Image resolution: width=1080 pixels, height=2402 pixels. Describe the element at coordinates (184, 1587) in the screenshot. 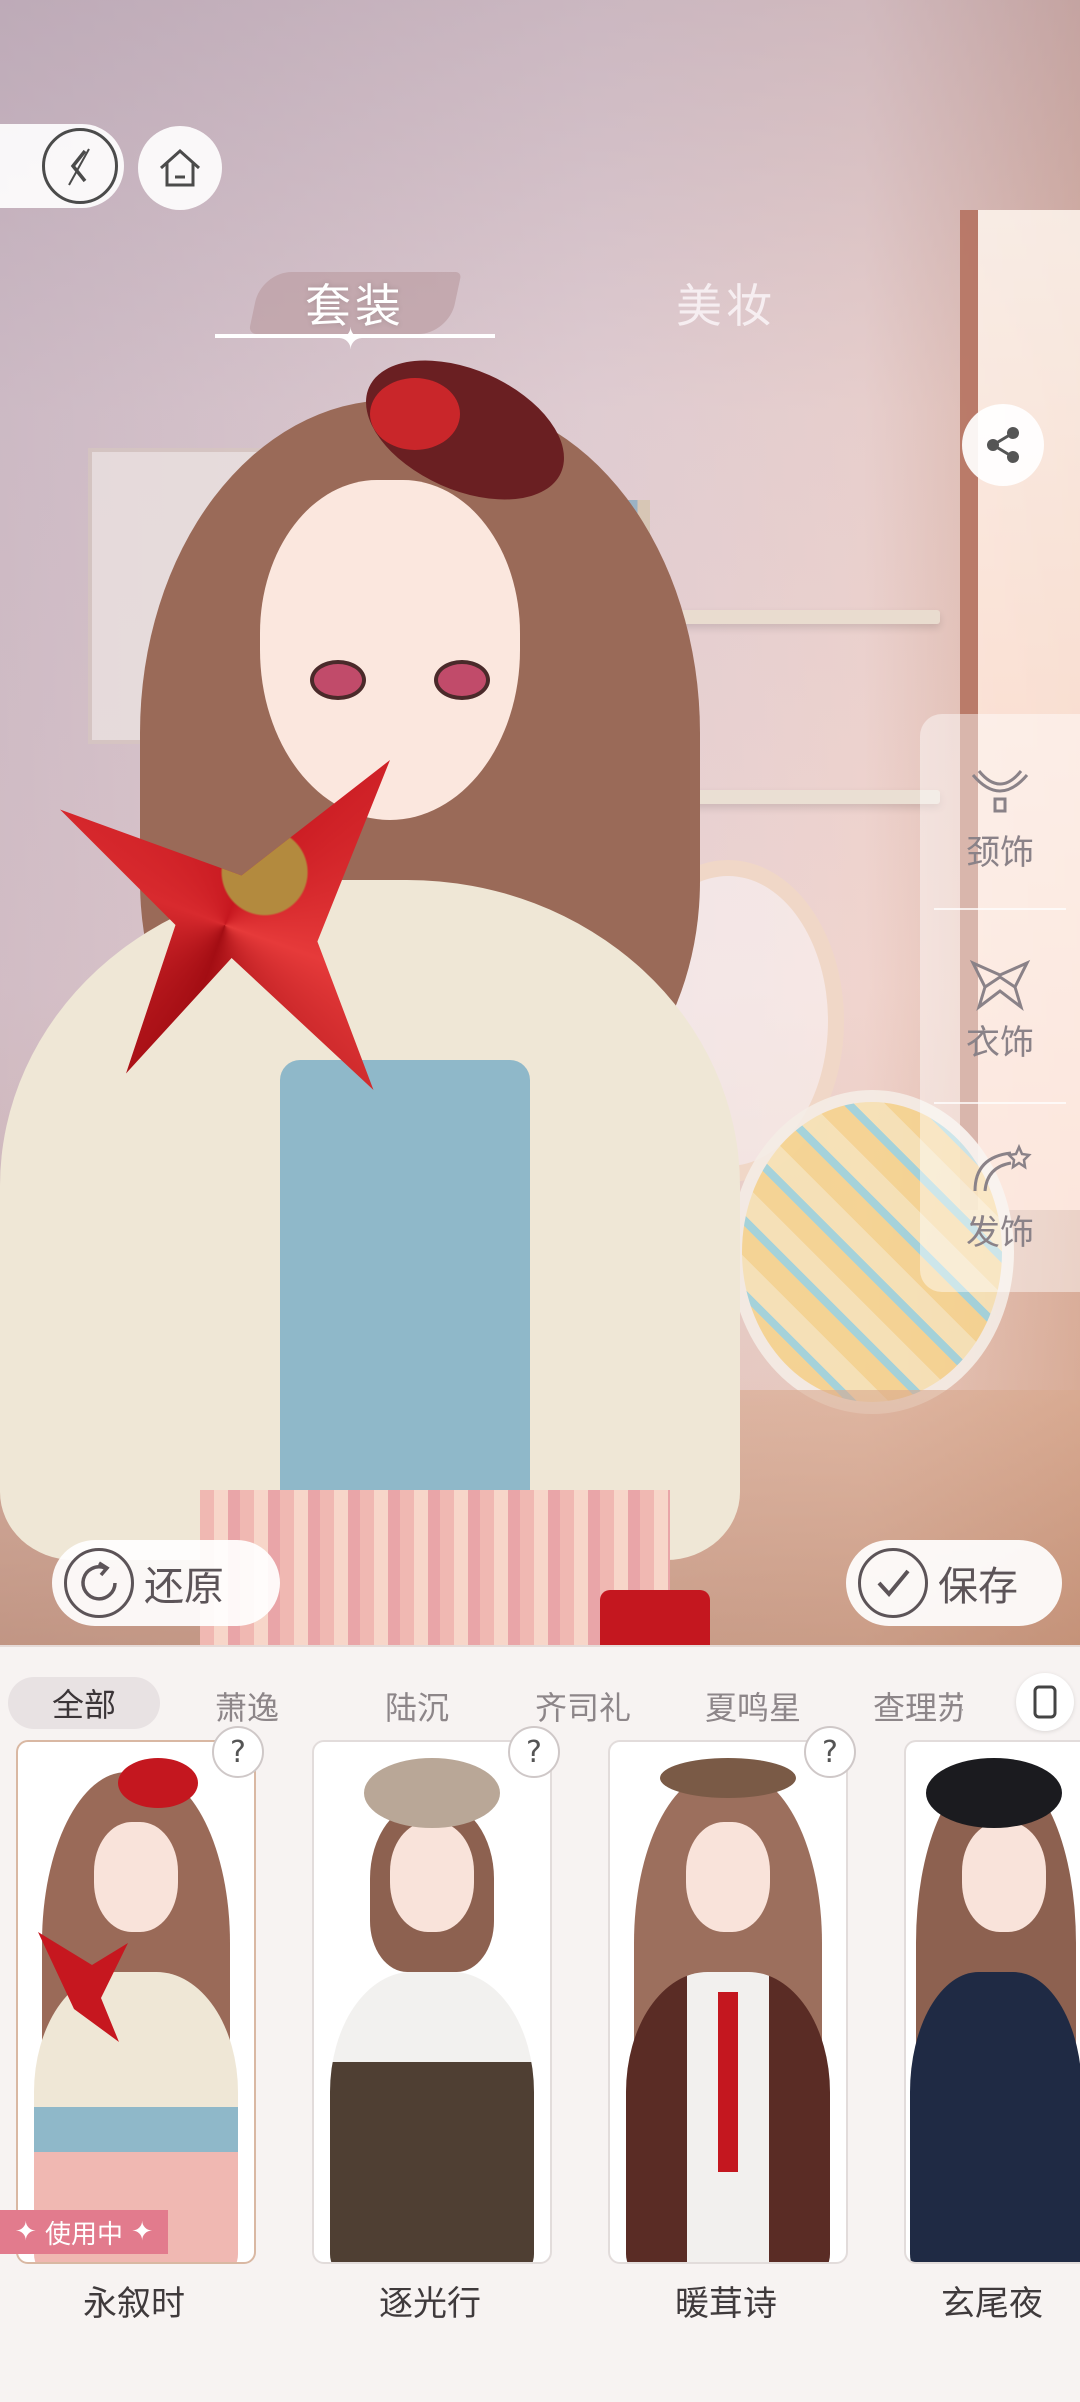

I see `restore-label: 还原` at that location.